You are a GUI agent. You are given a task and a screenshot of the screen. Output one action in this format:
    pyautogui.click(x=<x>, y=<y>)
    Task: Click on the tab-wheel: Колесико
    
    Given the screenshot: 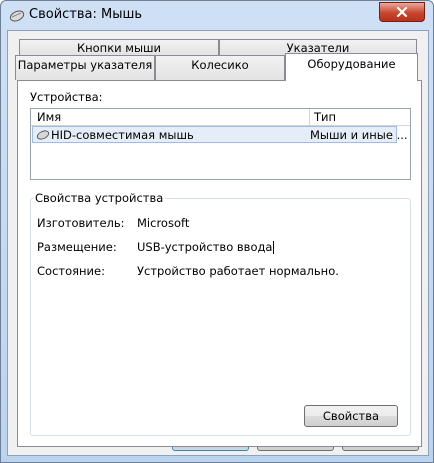 What is the action you would take?
    pyautogui.click(x=220, y=67)
    